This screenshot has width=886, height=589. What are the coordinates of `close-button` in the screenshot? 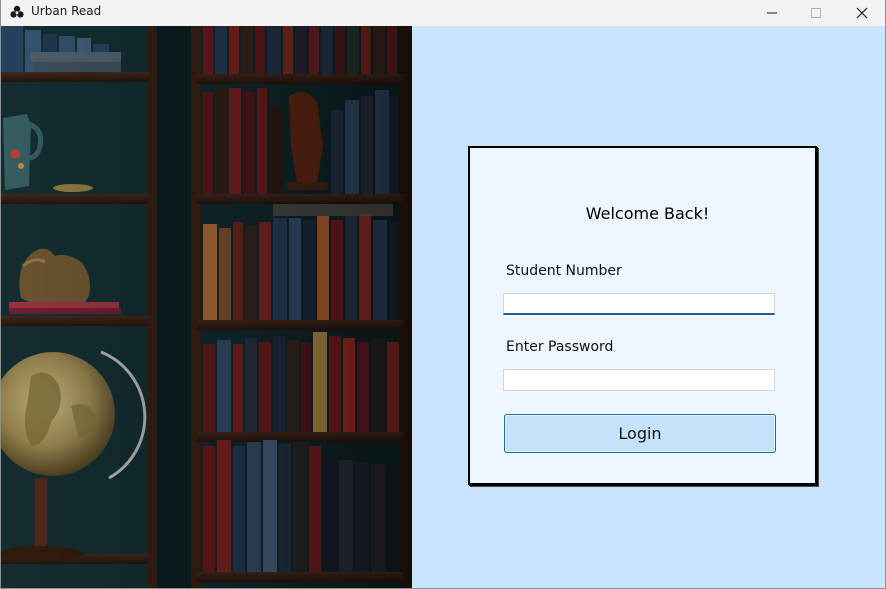 It's located at (862, 13).